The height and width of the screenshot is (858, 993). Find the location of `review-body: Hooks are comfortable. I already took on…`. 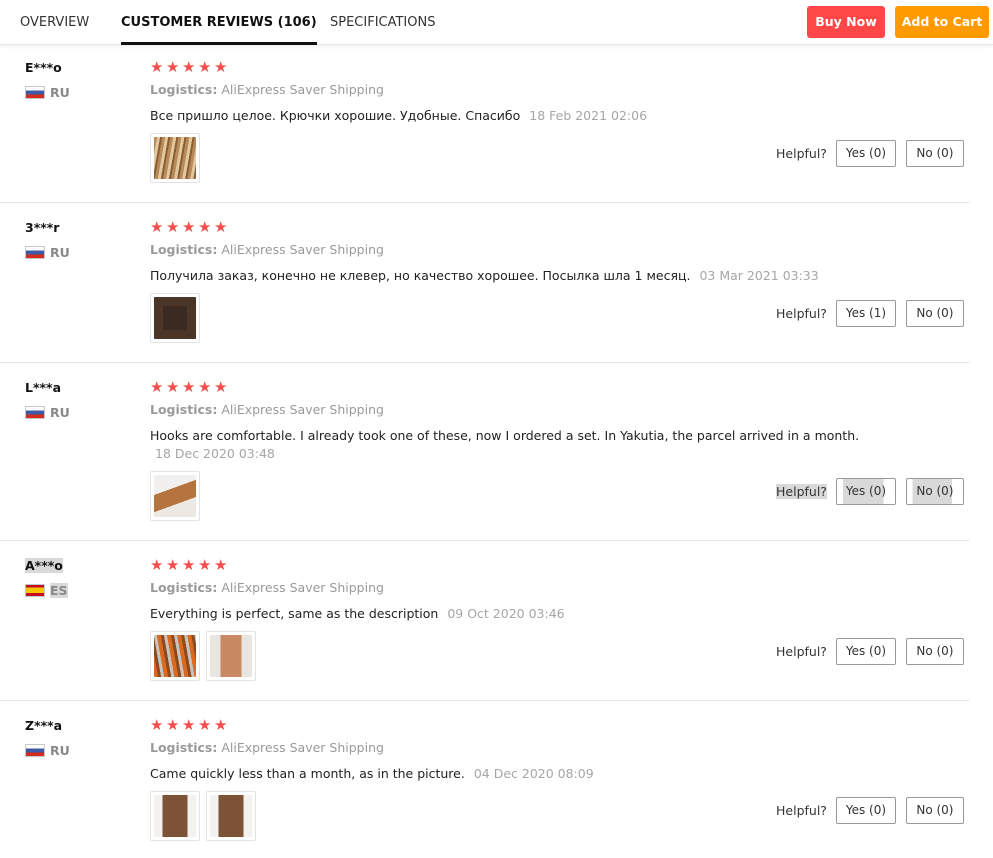

review-body: Hooks are comfortable. I already took on… is located at coordinates (505, 435).